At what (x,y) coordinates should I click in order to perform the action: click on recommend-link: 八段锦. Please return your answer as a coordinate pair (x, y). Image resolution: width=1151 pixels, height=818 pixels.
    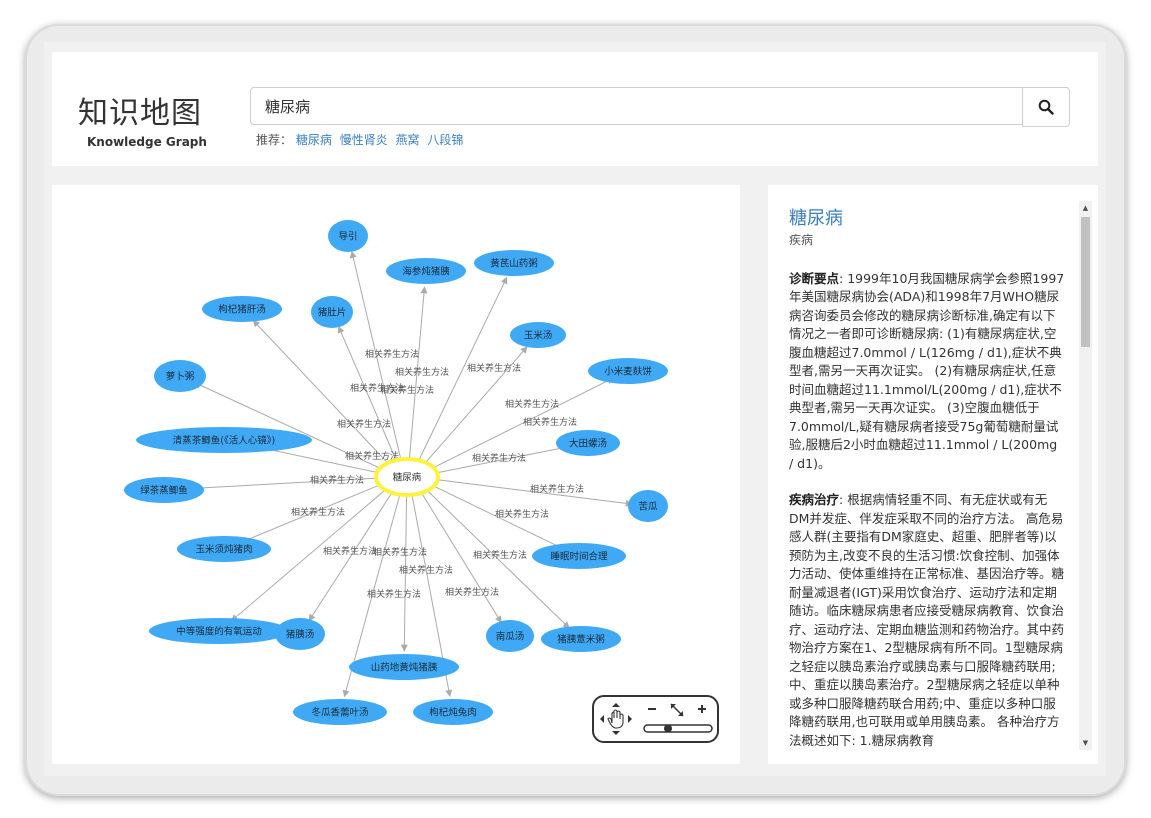
    Looking at the image, I should click on (445, 140).